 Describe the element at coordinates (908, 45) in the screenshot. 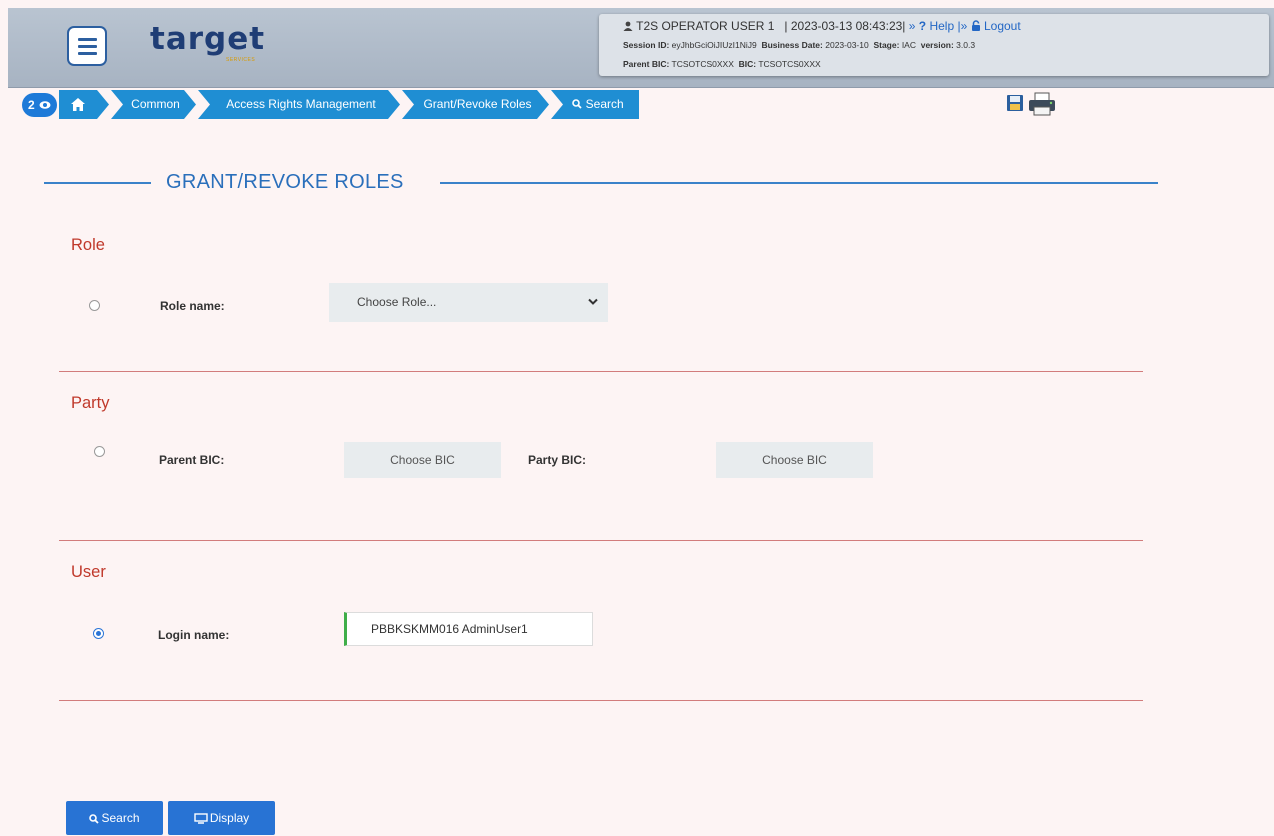

I see `stage-value: IAC` at that location.